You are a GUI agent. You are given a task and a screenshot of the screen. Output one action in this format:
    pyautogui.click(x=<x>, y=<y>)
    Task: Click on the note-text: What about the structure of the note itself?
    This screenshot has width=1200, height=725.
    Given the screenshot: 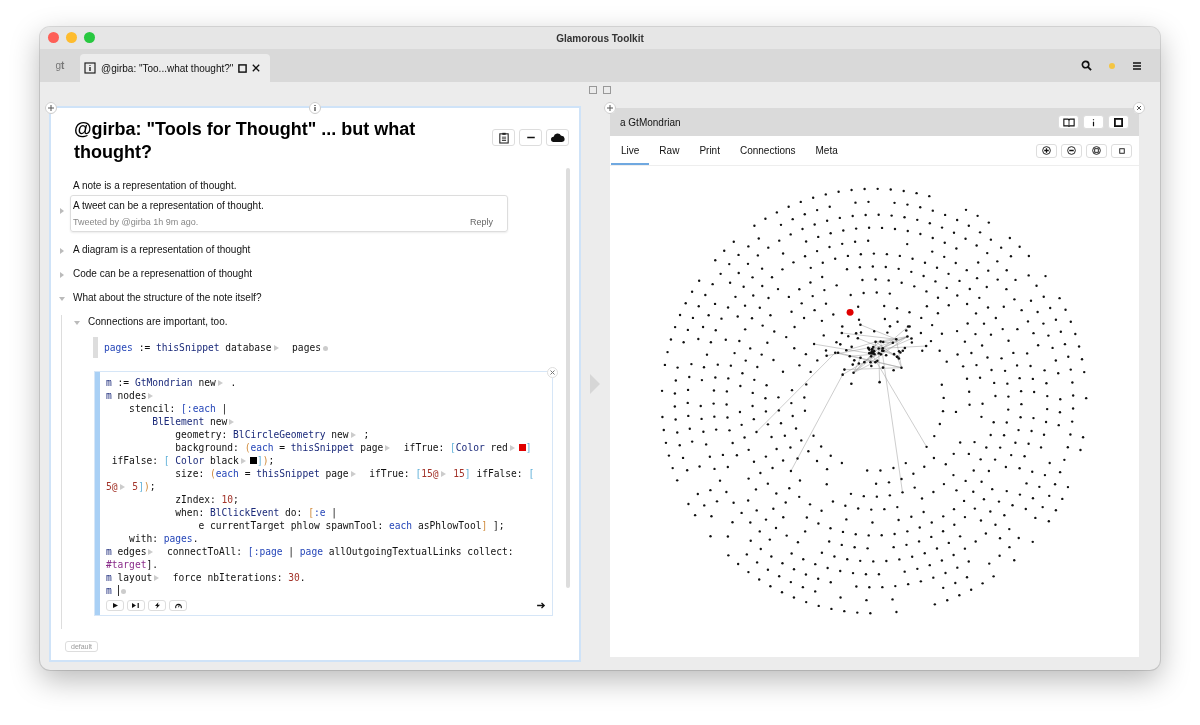 What is the action you would take?
    pyautogui.click(x=168, y=297)
    